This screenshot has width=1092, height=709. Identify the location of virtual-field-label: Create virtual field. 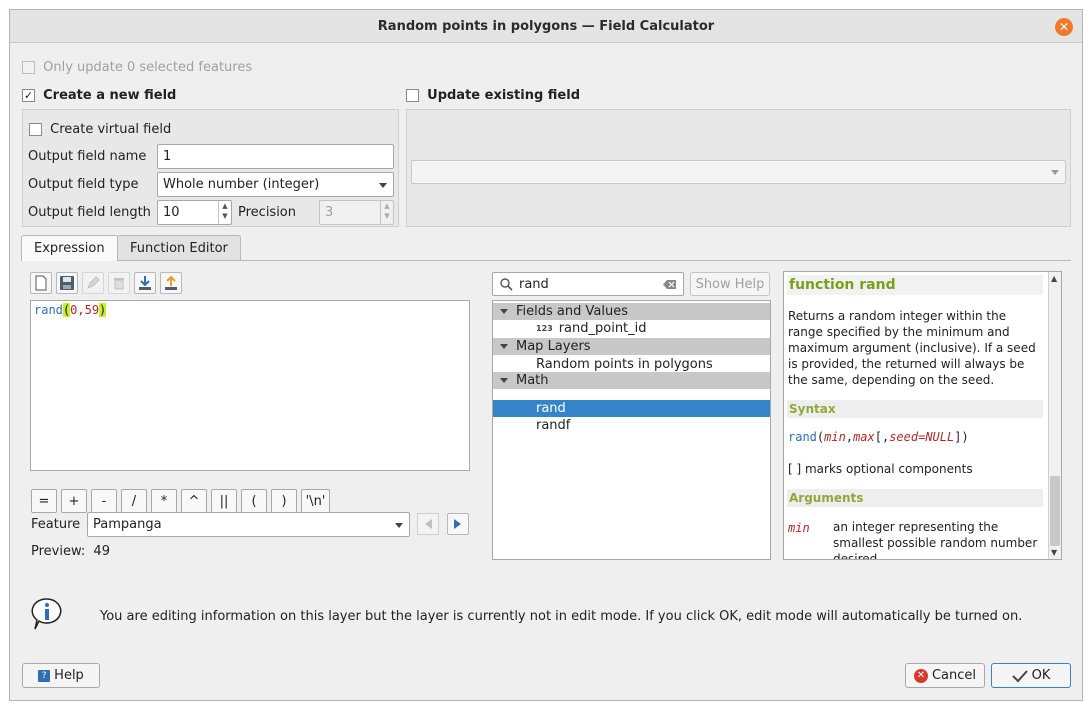
(111, 129).